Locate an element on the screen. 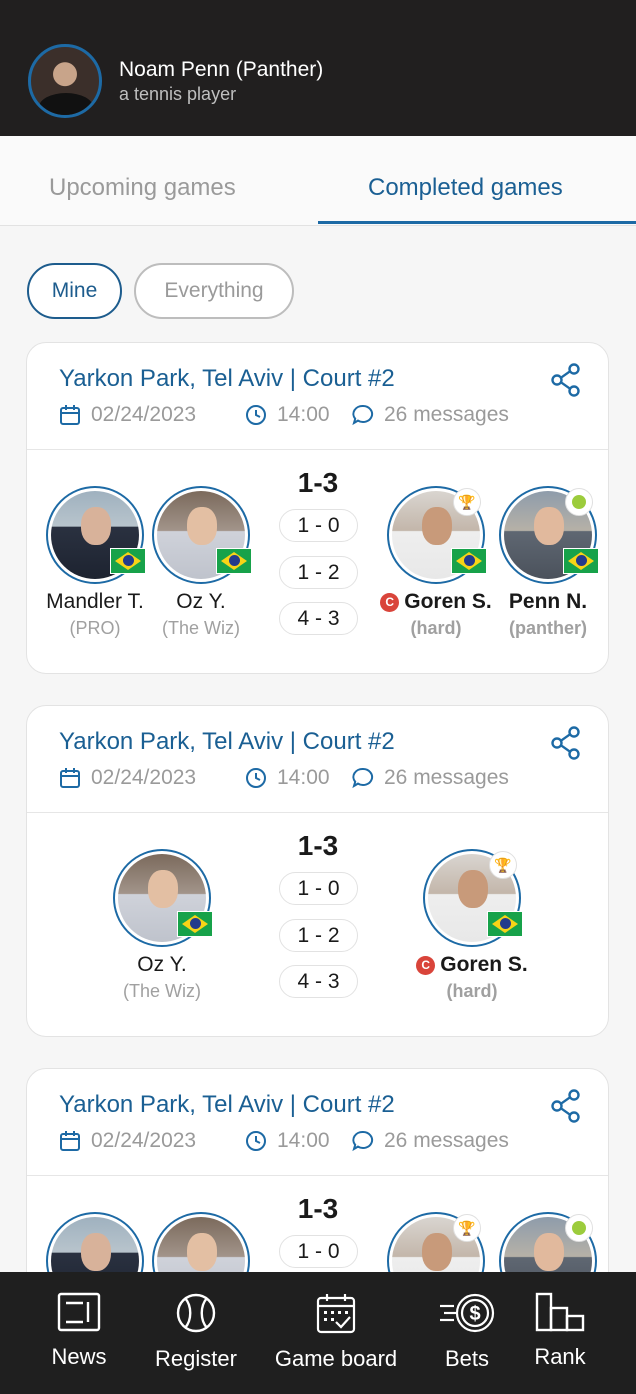  tab-upcoming-games: Upcoming games is located at coordinates (142, 188).